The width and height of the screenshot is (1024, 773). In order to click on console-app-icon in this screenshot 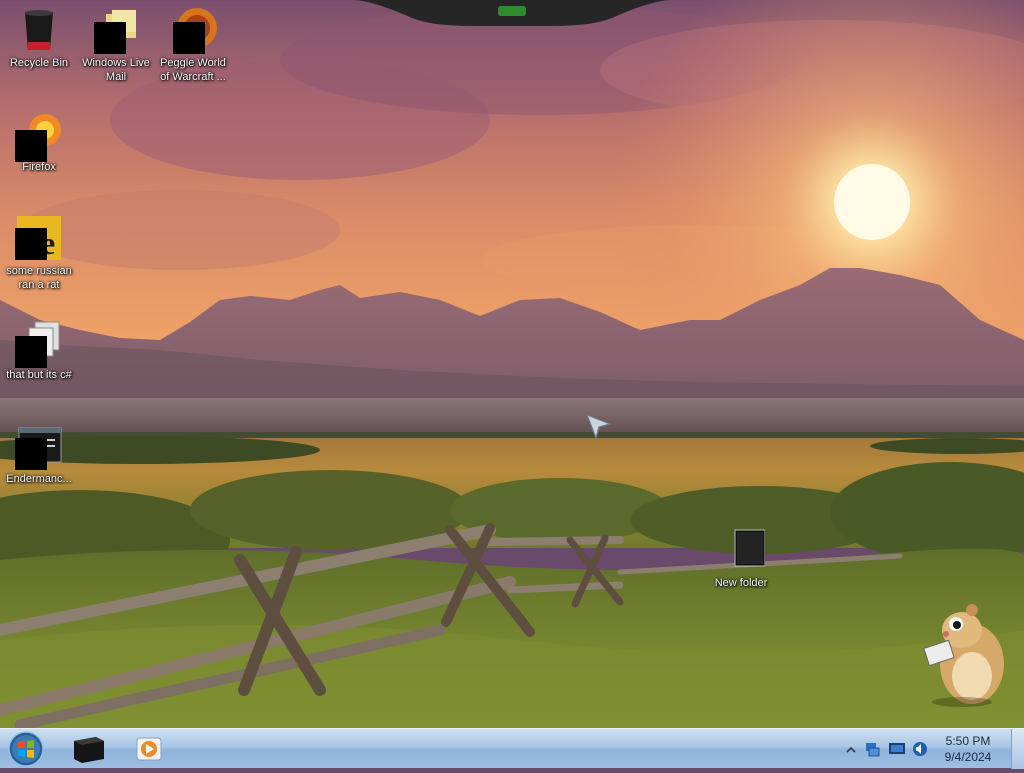, I will do `click(39, 446)`.